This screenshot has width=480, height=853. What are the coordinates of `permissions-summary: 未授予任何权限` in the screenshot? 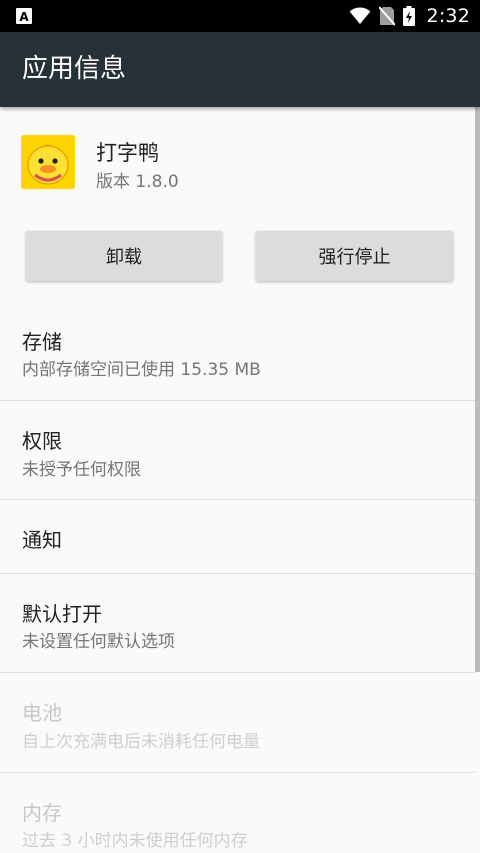 It's located at (81, 470).